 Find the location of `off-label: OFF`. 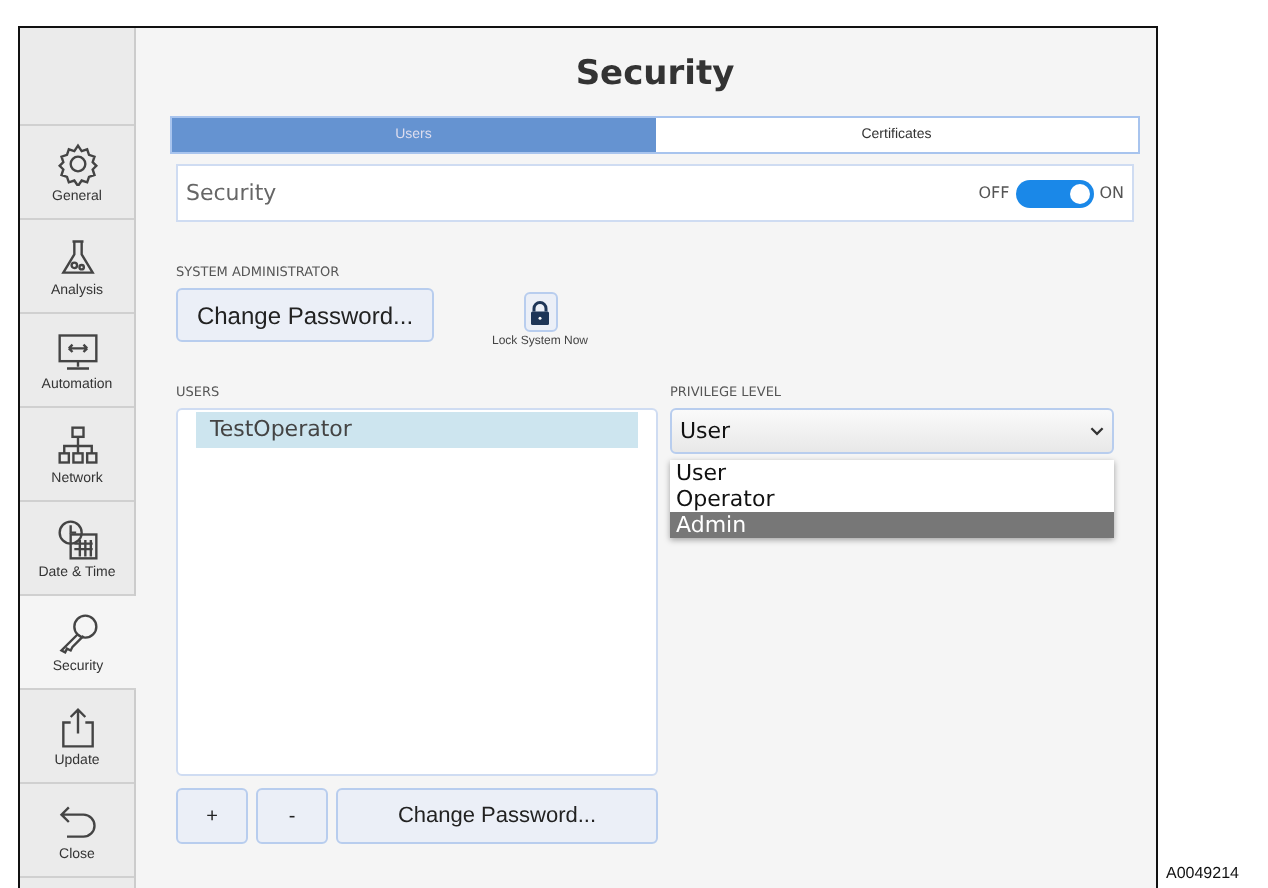

off-label: OFF is located at coordinates (994, 193).